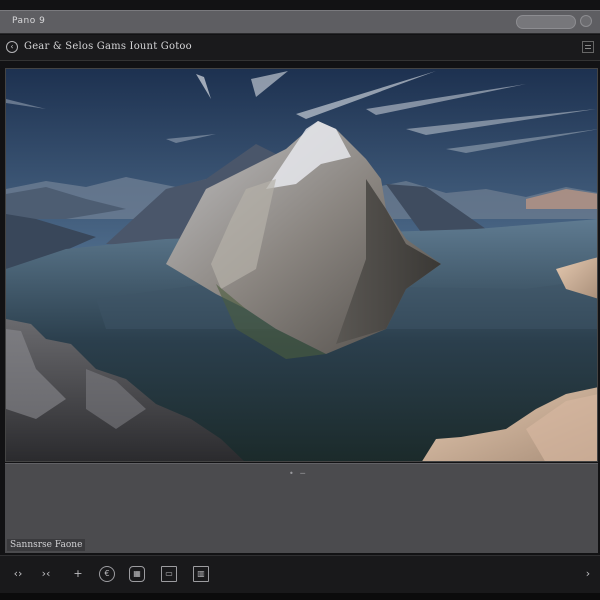  What do you see at coordinates (107, 574) in the screenshot?
I see `info-icon: €` at bounding box center [107, 574].